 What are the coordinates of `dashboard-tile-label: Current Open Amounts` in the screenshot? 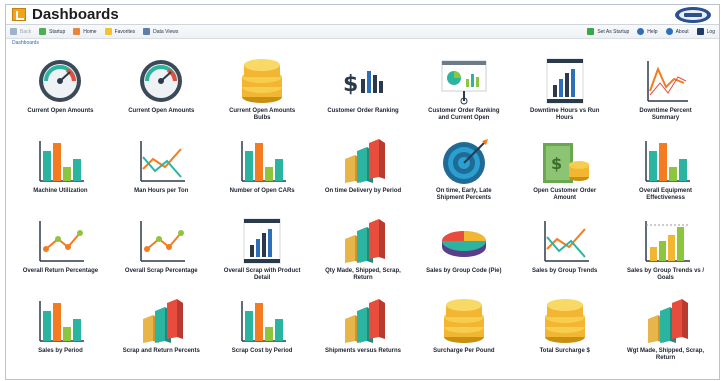 It's located at (60, 111).